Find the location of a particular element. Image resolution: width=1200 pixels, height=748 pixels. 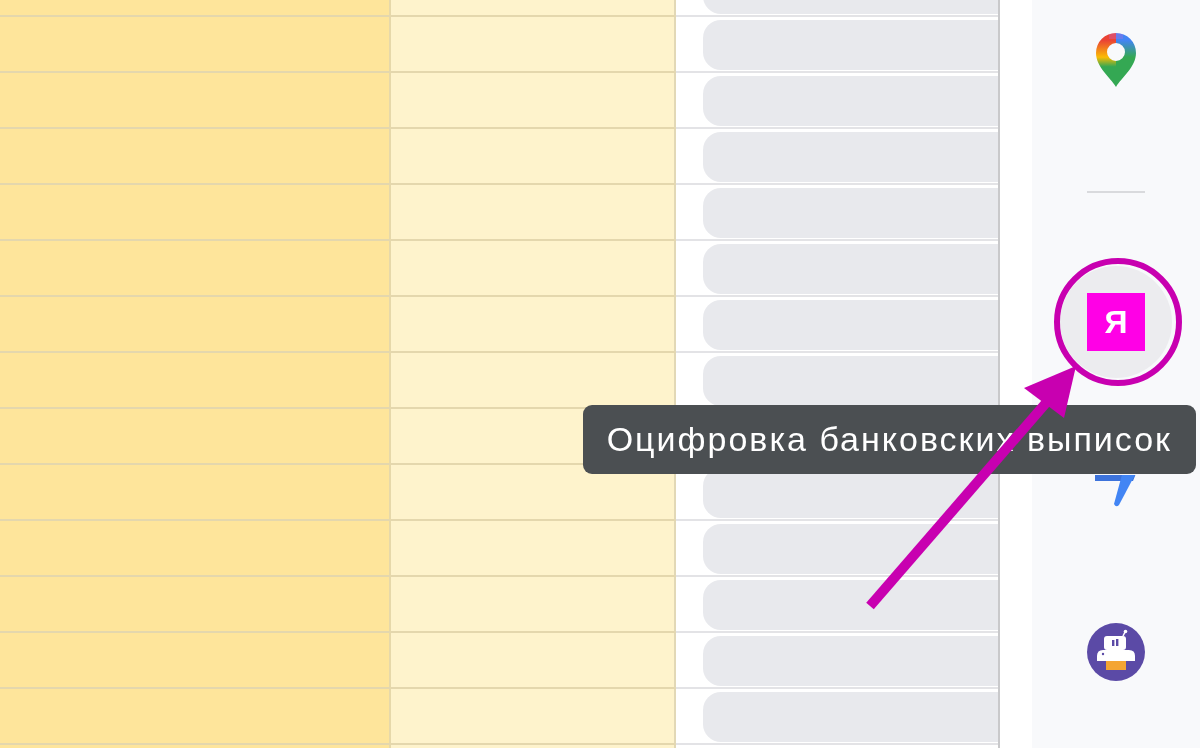

tooltip: Оцифровка банковских выписок is located at coordinates (889, 439).